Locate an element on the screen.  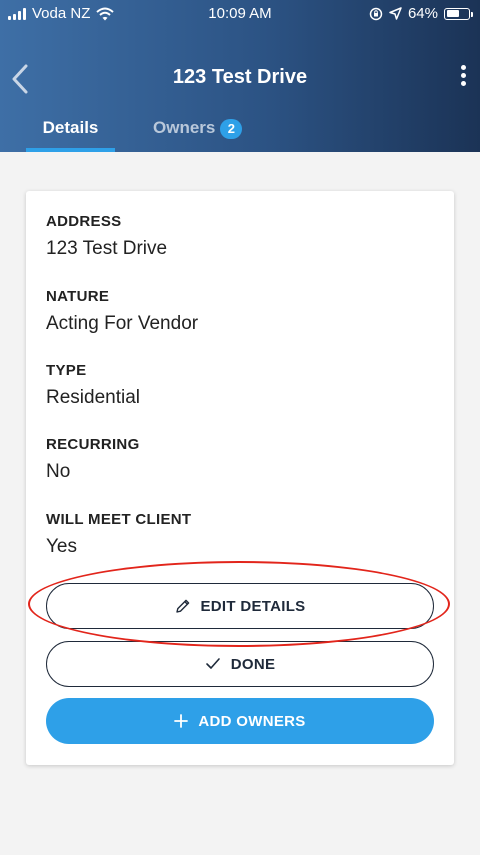
add-owners-label: ADD OWNERS is located at coordinates (252, 721).